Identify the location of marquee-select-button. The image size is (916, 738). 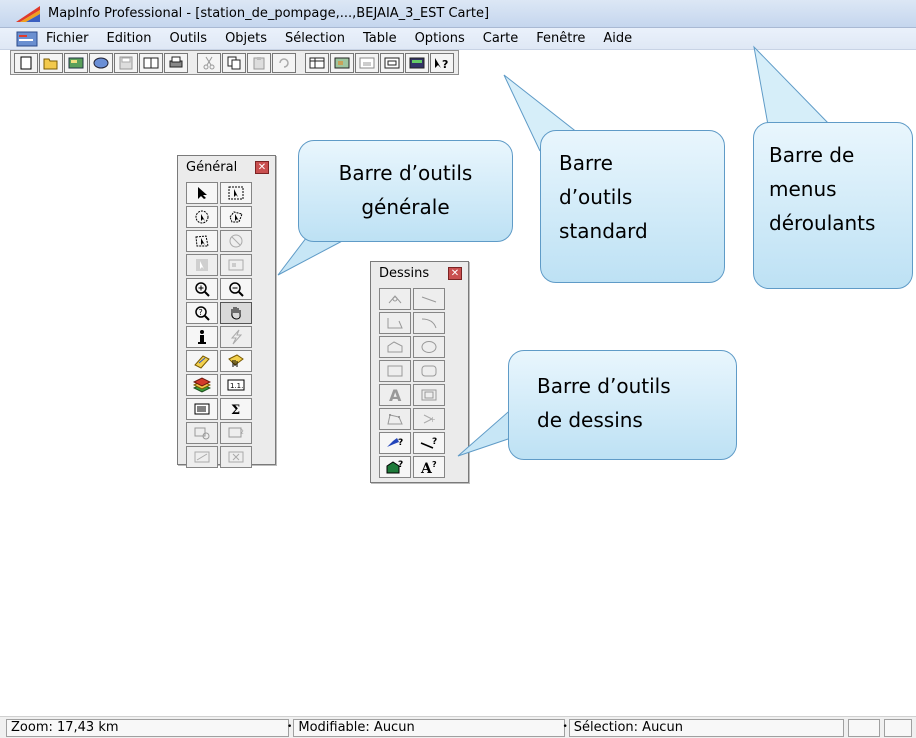
(236, 193).